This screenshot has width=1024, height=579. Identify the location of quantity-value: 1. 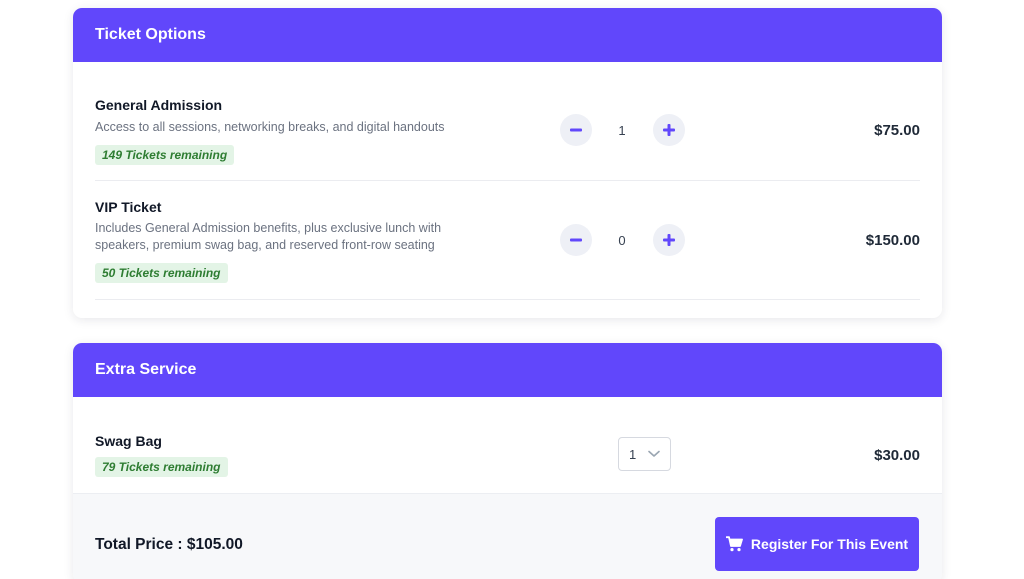
(622, 130).